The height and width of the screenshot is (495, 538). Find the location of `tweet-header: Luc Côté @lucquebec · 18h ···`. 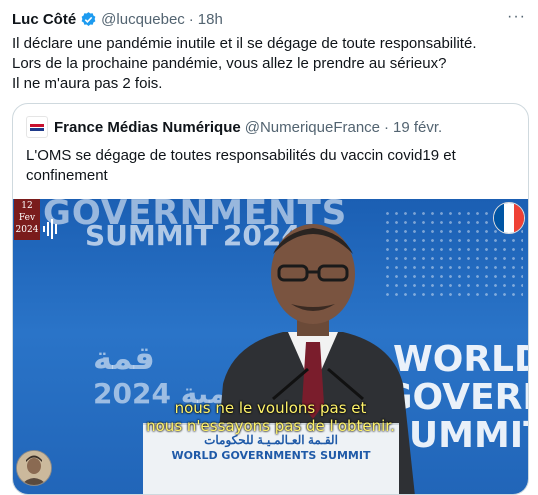

tweet-header: Luc Côté @lucquebec · 18h ··· is located at coordinates (269, 19).